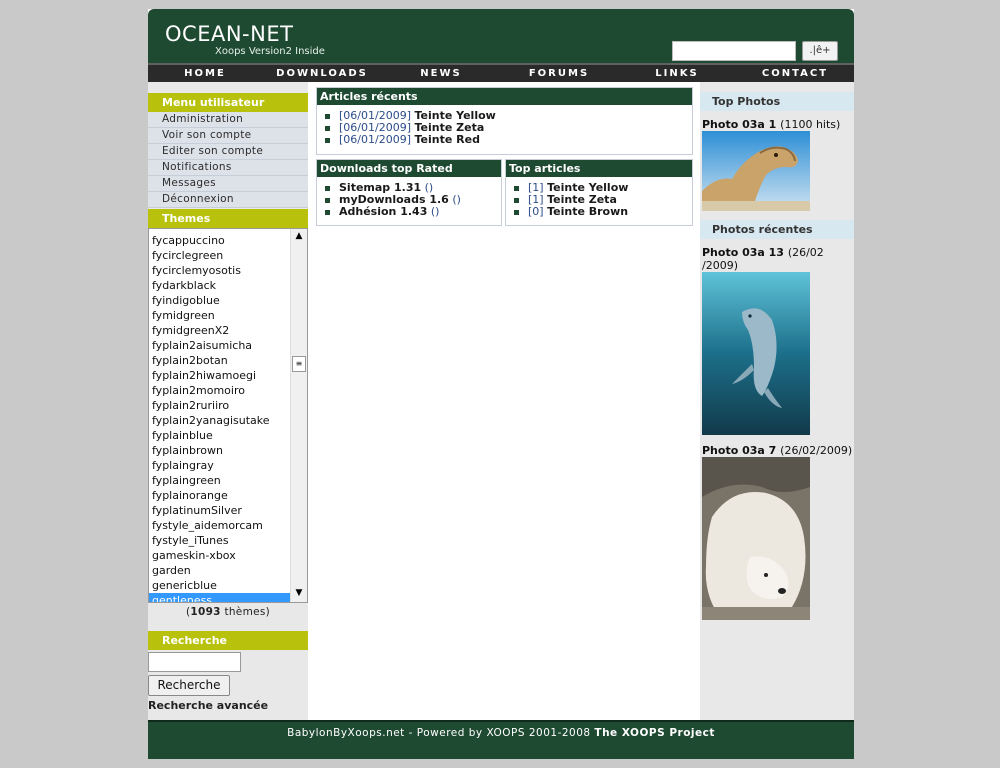 The height and width of the screenshot is (768, 1000). What do you see at coordinates (299, 237) in the screenshot?
I see `scroll-up-arrow-icon: ▲` at bounding box center [299, 237].